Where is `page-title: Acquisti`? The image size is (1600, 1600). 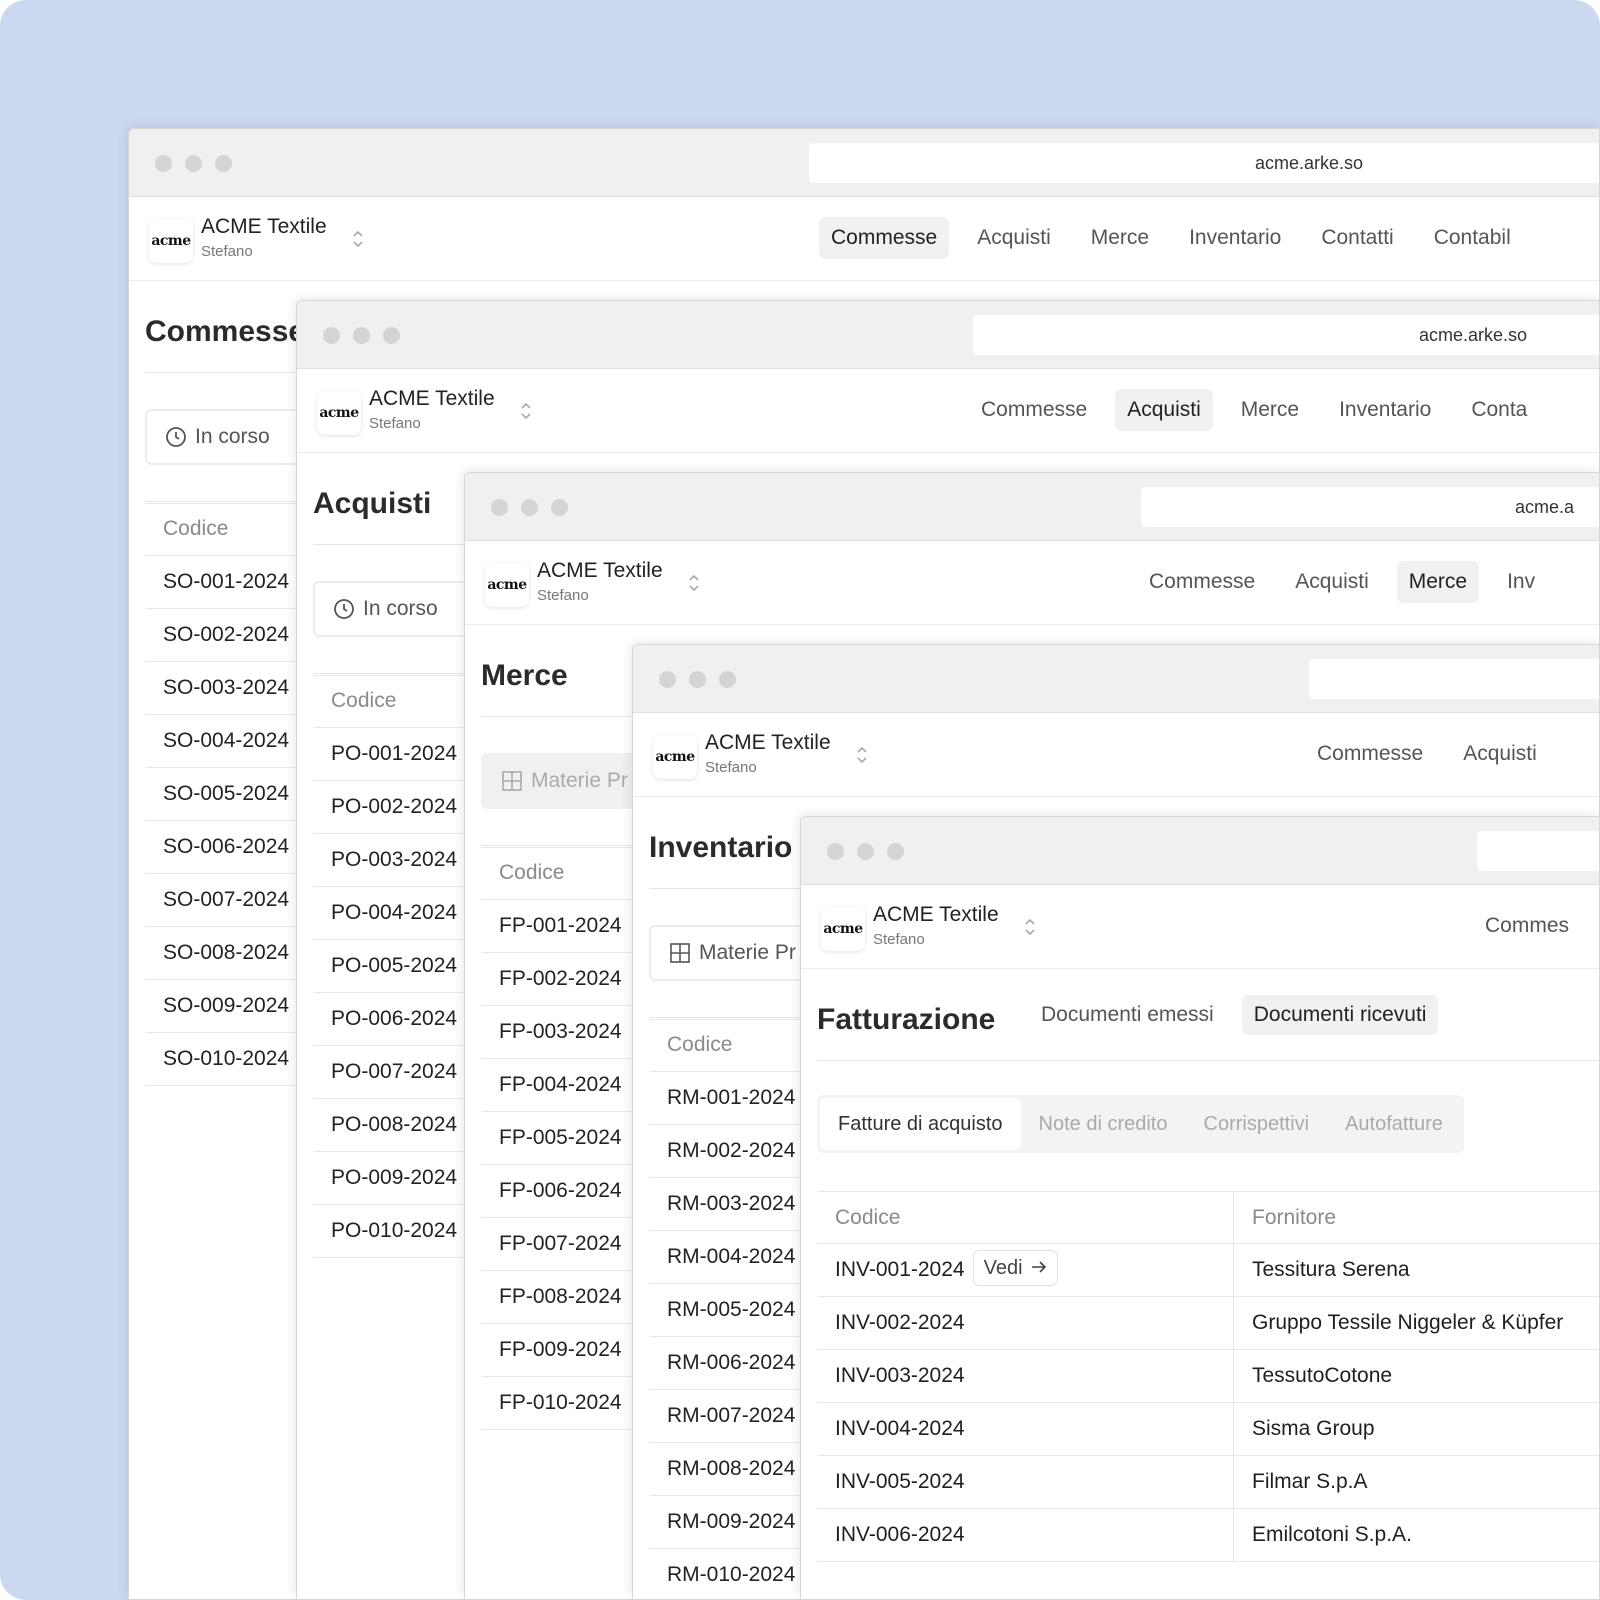 page-title: Acquisti is located at coordinates (372, 503).